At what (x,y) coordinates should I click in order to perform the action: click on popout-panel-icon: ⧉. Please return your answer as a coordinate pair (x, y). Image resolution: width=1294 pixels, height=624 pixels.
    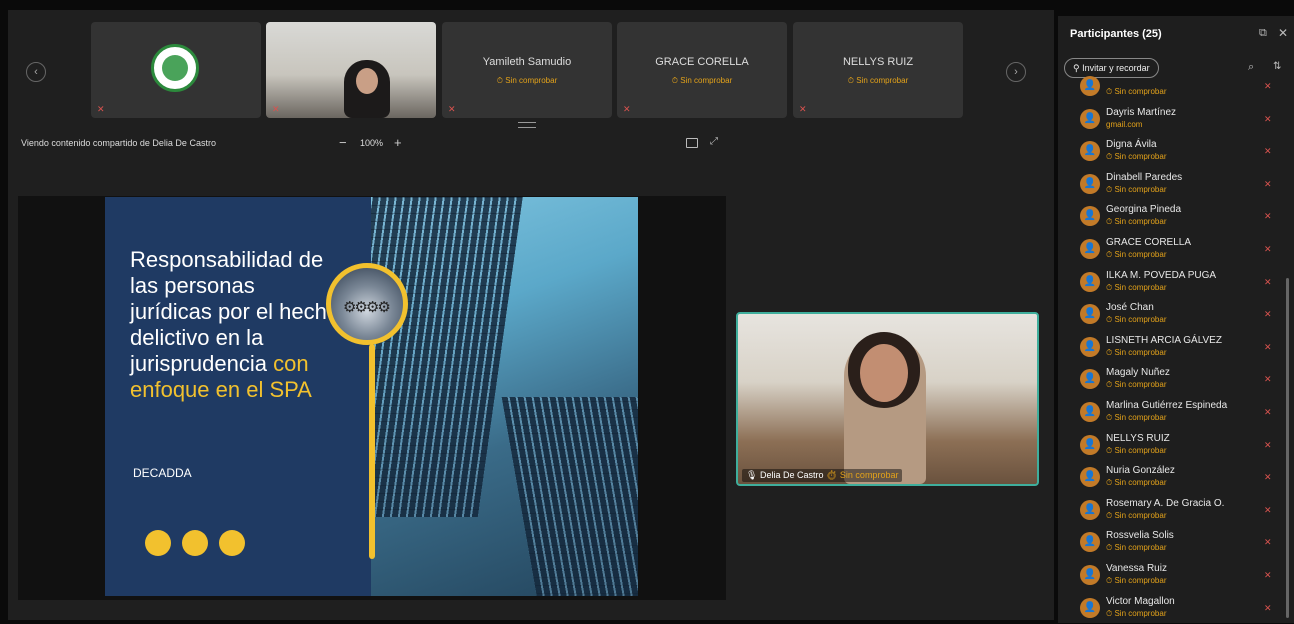
    Looking at the image, I should click on (1263, 33).